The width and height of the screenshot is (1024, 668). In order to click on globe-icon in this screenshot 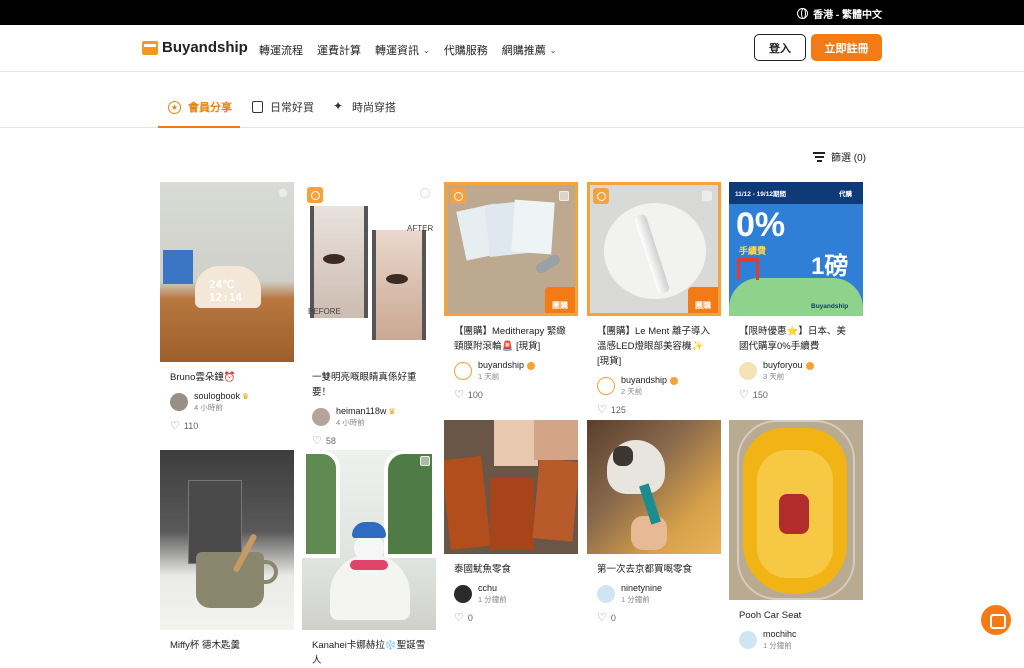, I will do `click(803, 13)`.